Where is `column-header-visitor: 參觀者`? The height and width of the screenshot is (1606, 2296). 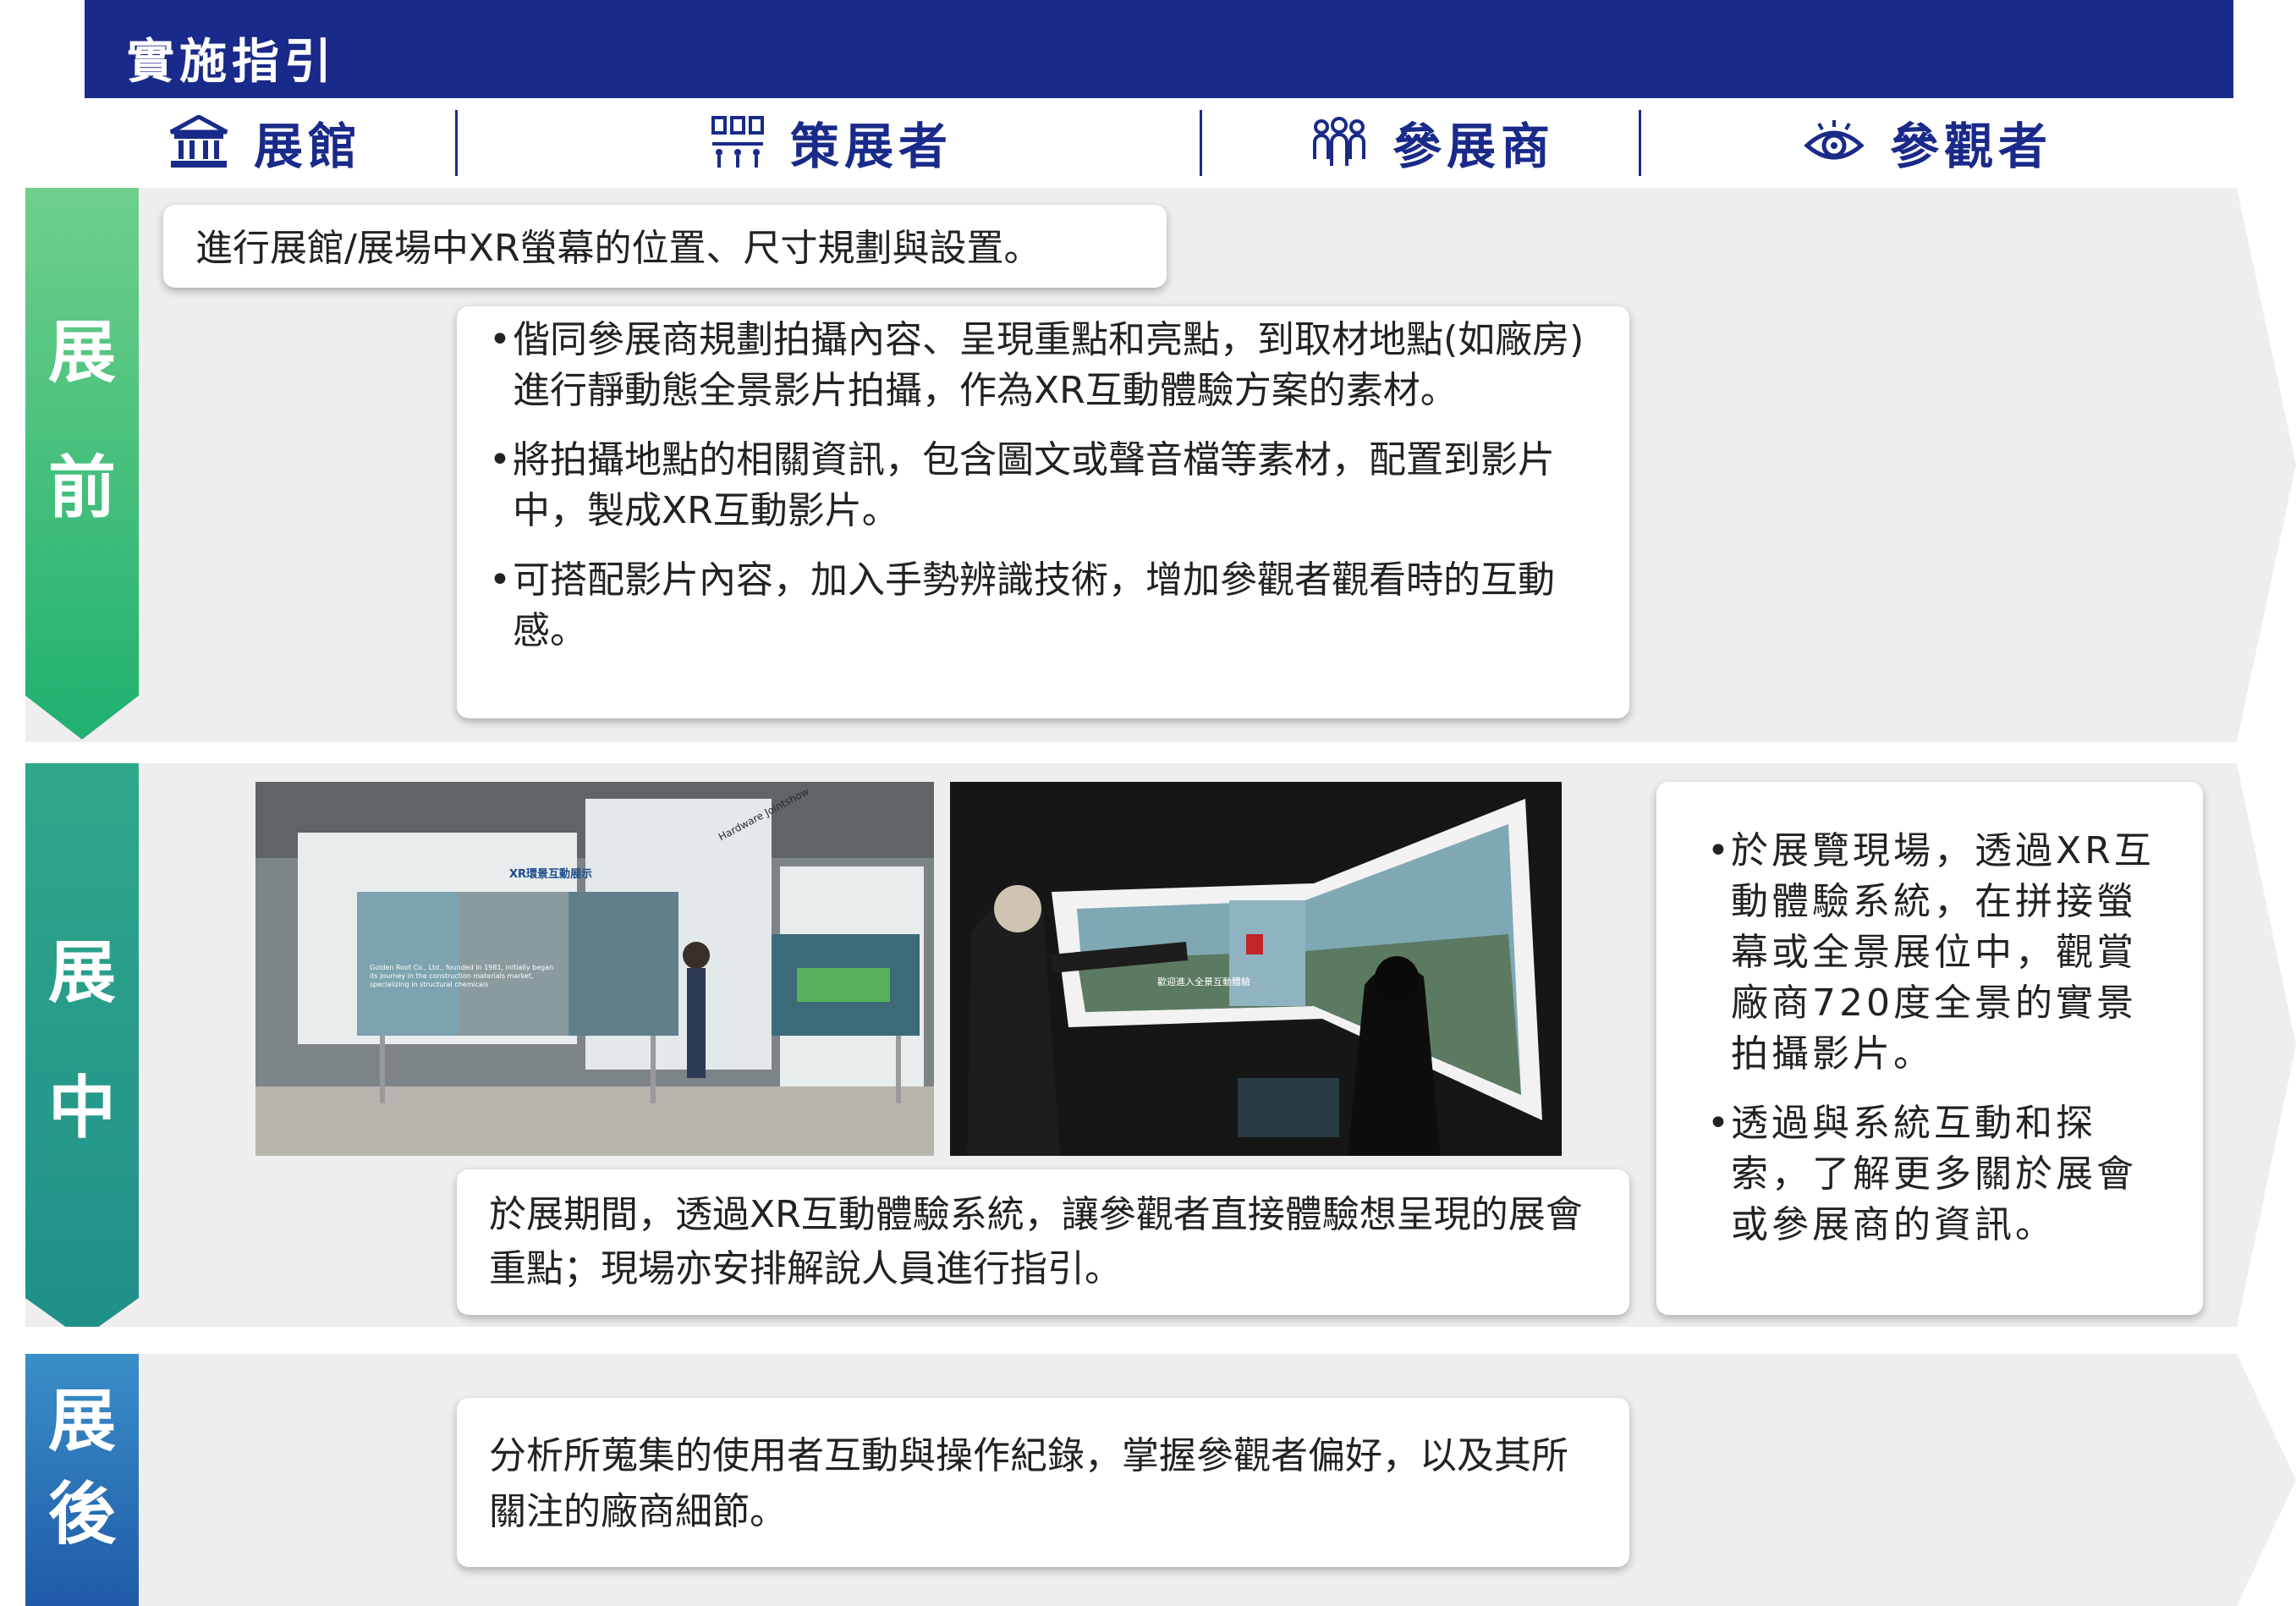
column-header-visitor: 參觀者 is located at coordinates (1928, 142).